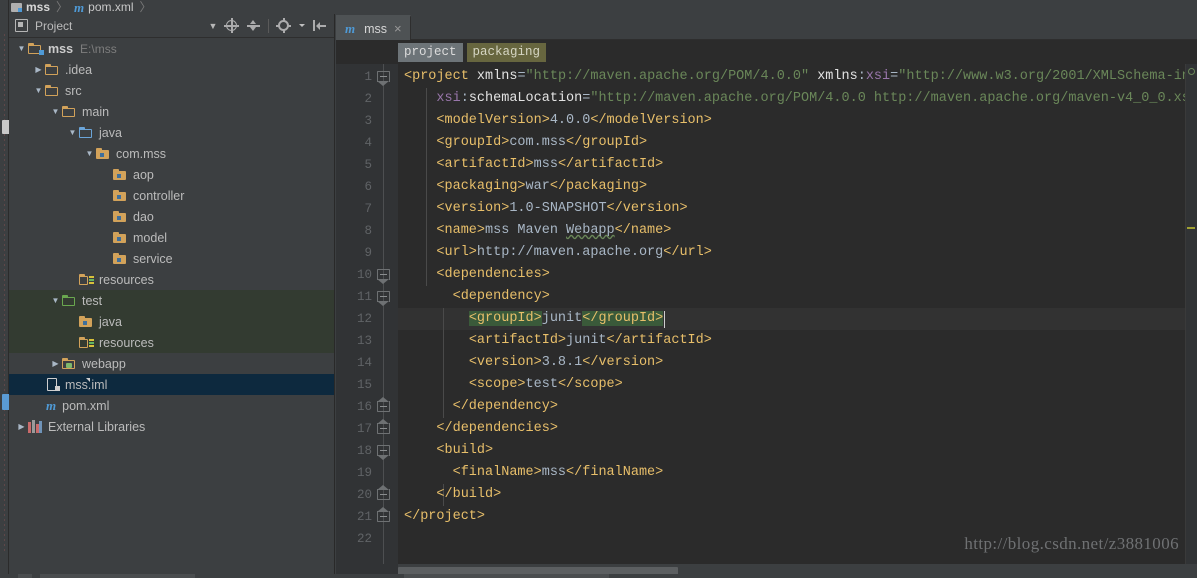 The width and height of the screenshot is (1197, 578). I want to click on close-icon: ×, so click(398, 28).